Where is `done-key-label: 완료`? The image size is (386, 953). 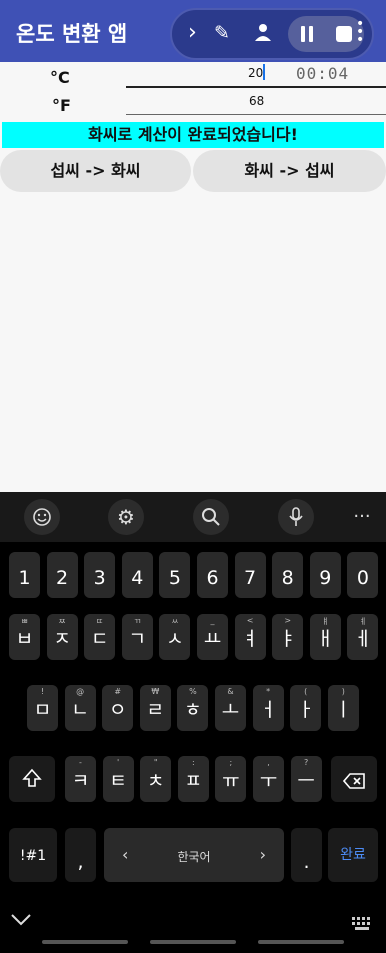
done-key-label: 완료 is located at coordinates (353, 855).